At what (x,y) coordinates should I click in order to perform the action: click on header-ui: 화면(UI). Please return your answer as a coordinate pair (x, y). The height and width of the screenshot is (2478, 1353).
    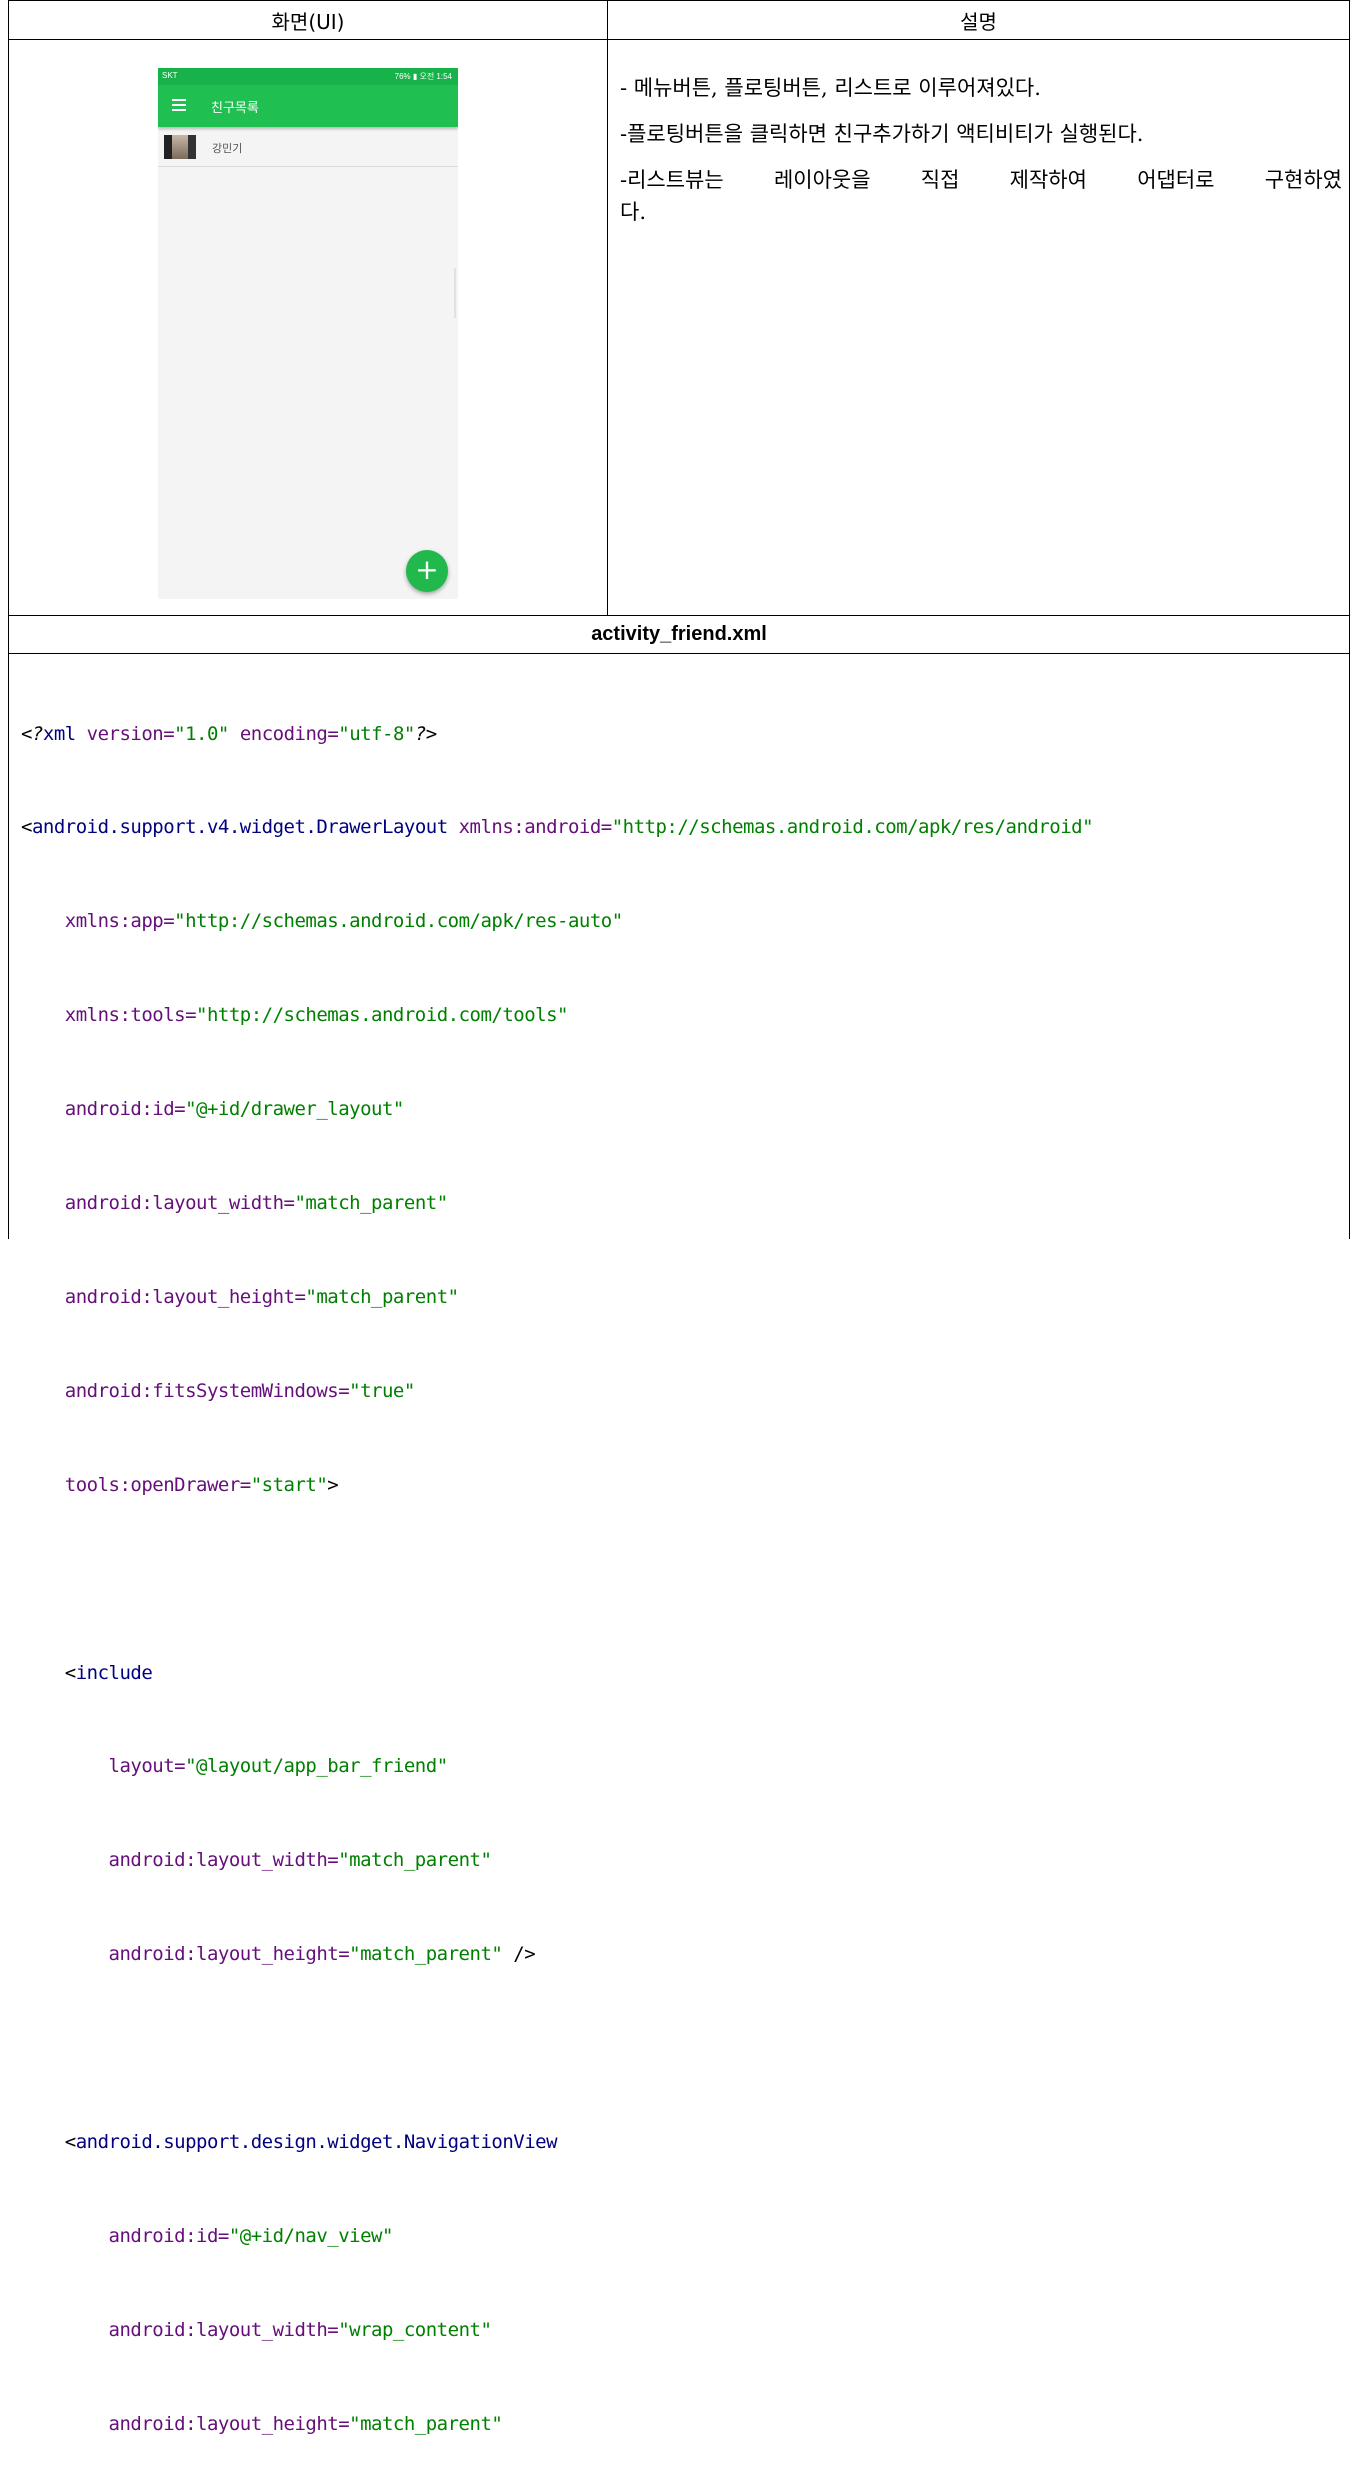
    Looking at the image, I should click on (308, 21).